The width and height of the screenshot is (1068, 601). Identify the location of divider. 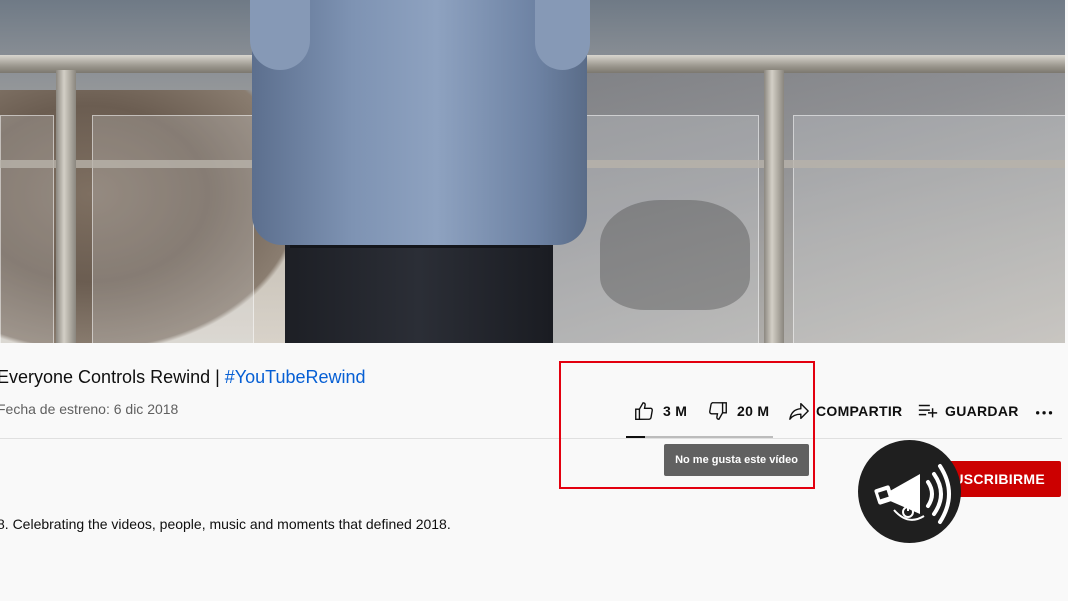
(531, 438).